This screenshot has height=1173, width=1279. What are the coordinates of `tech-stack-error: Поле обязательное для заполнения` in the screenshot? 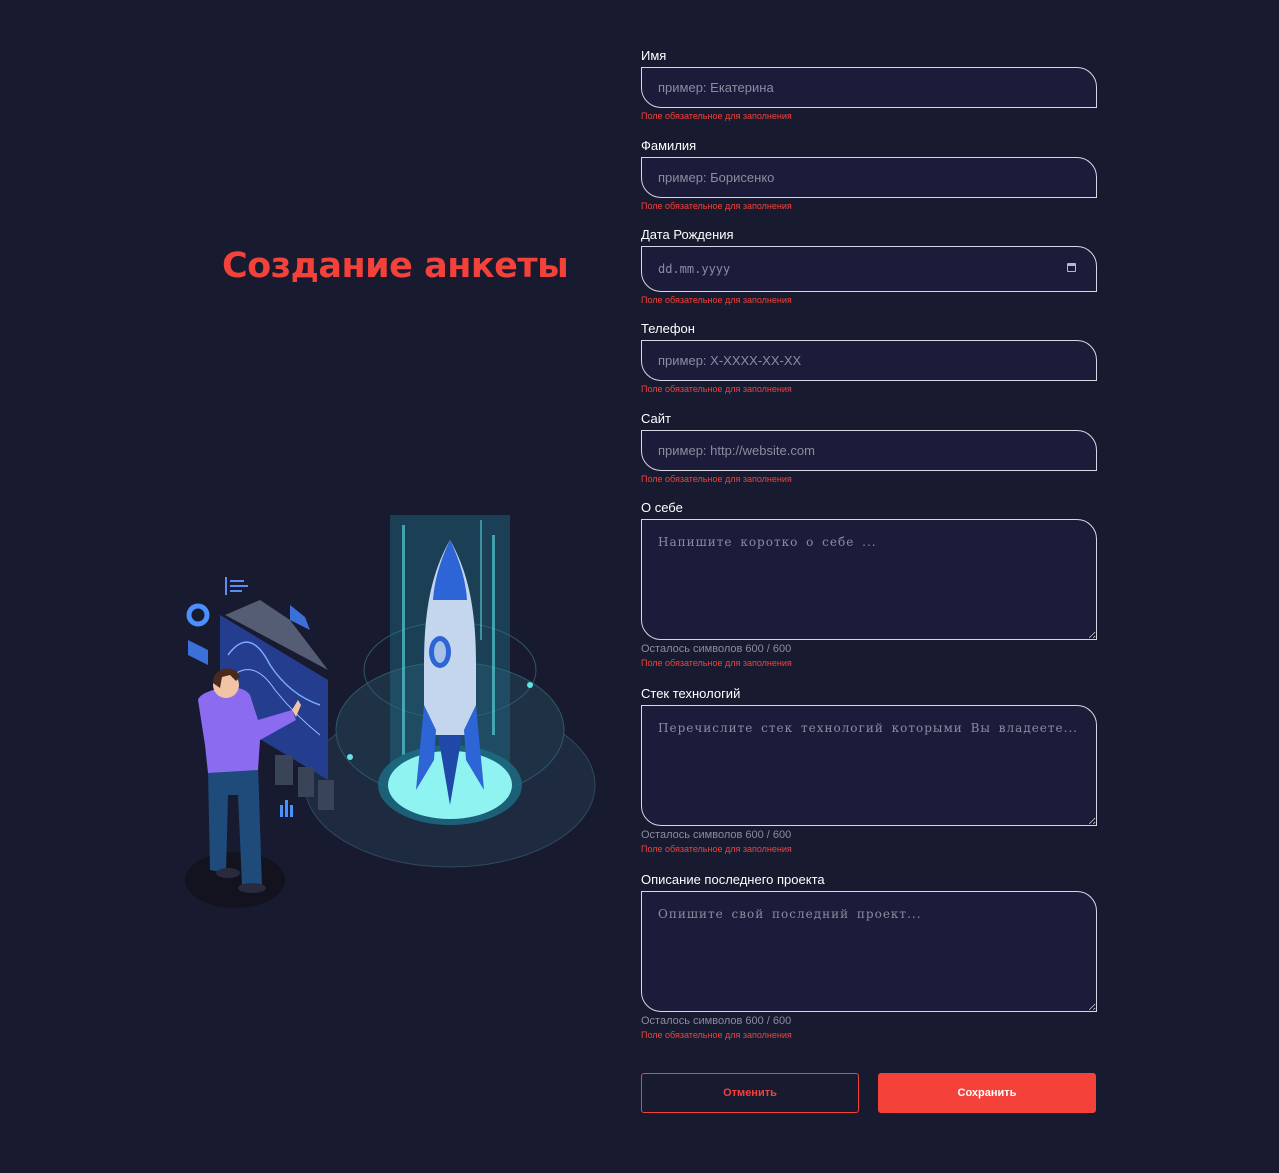 It's located at (716, 849).